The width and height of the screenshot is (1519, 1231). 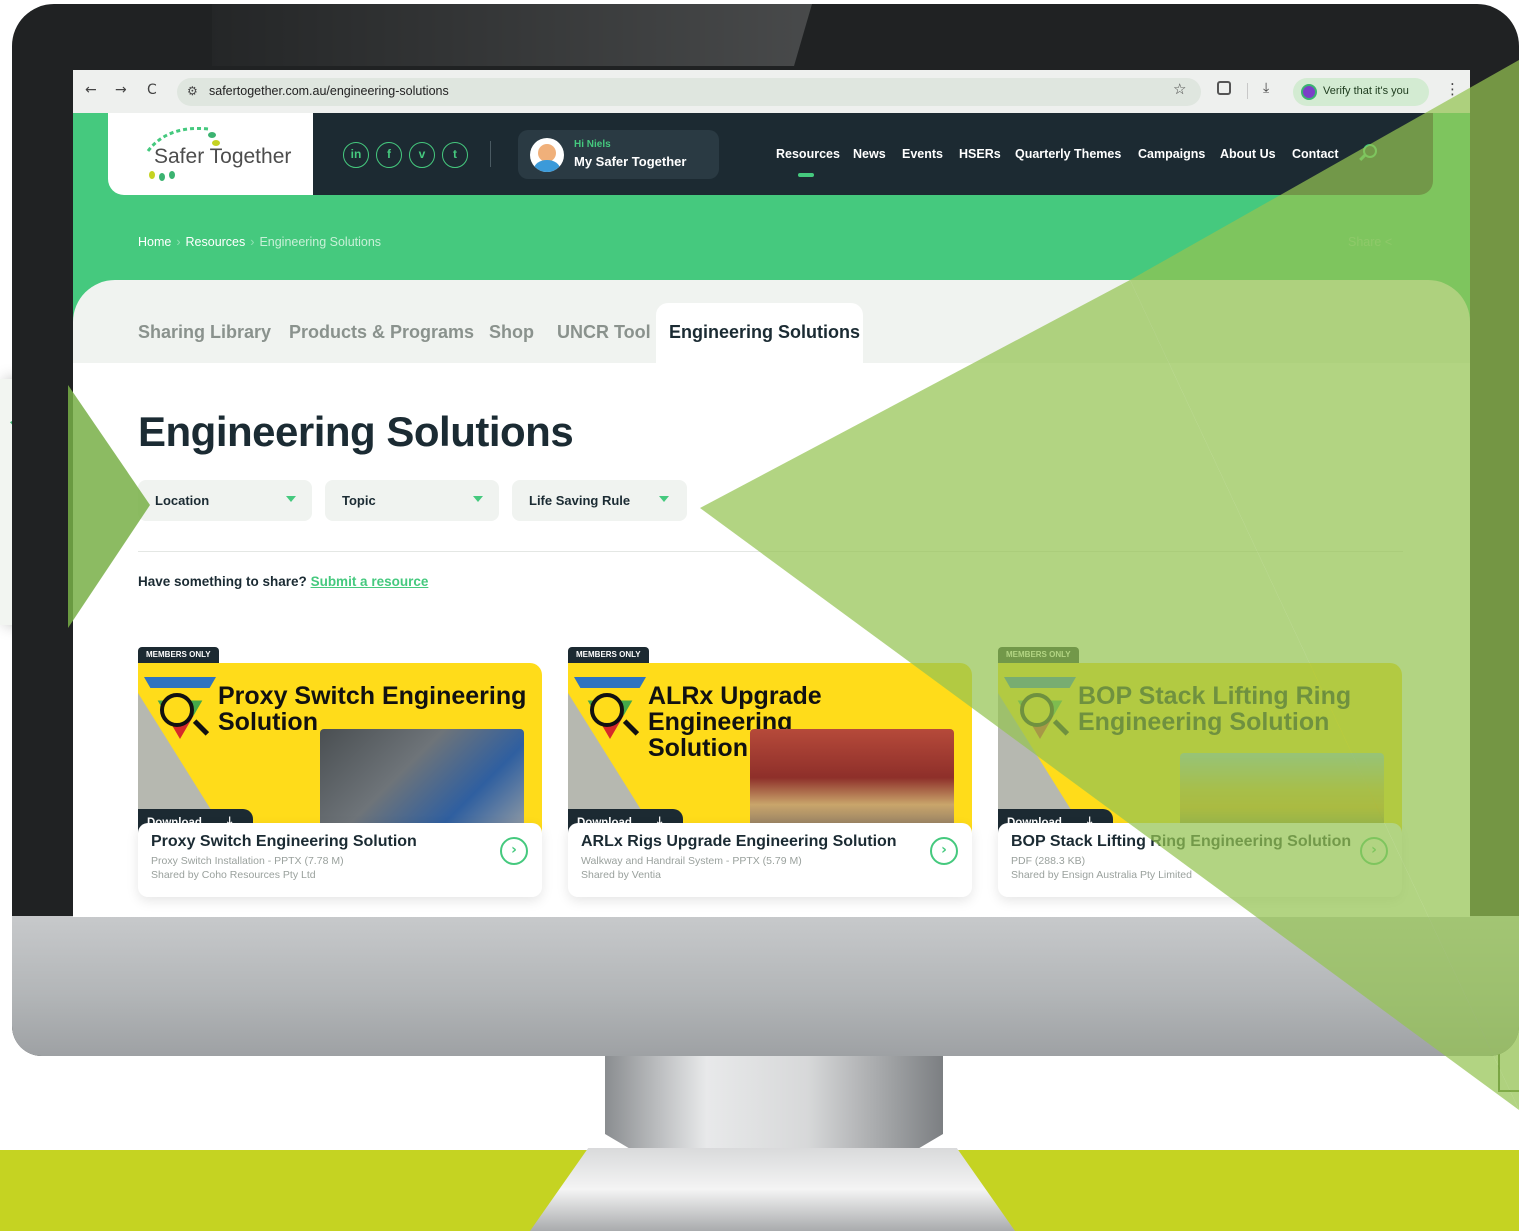 What do you see at coordinates (381, 332) in the screenshot?
I see `tab-products-programs: Products & Programs` at bounding box center [381, 332].